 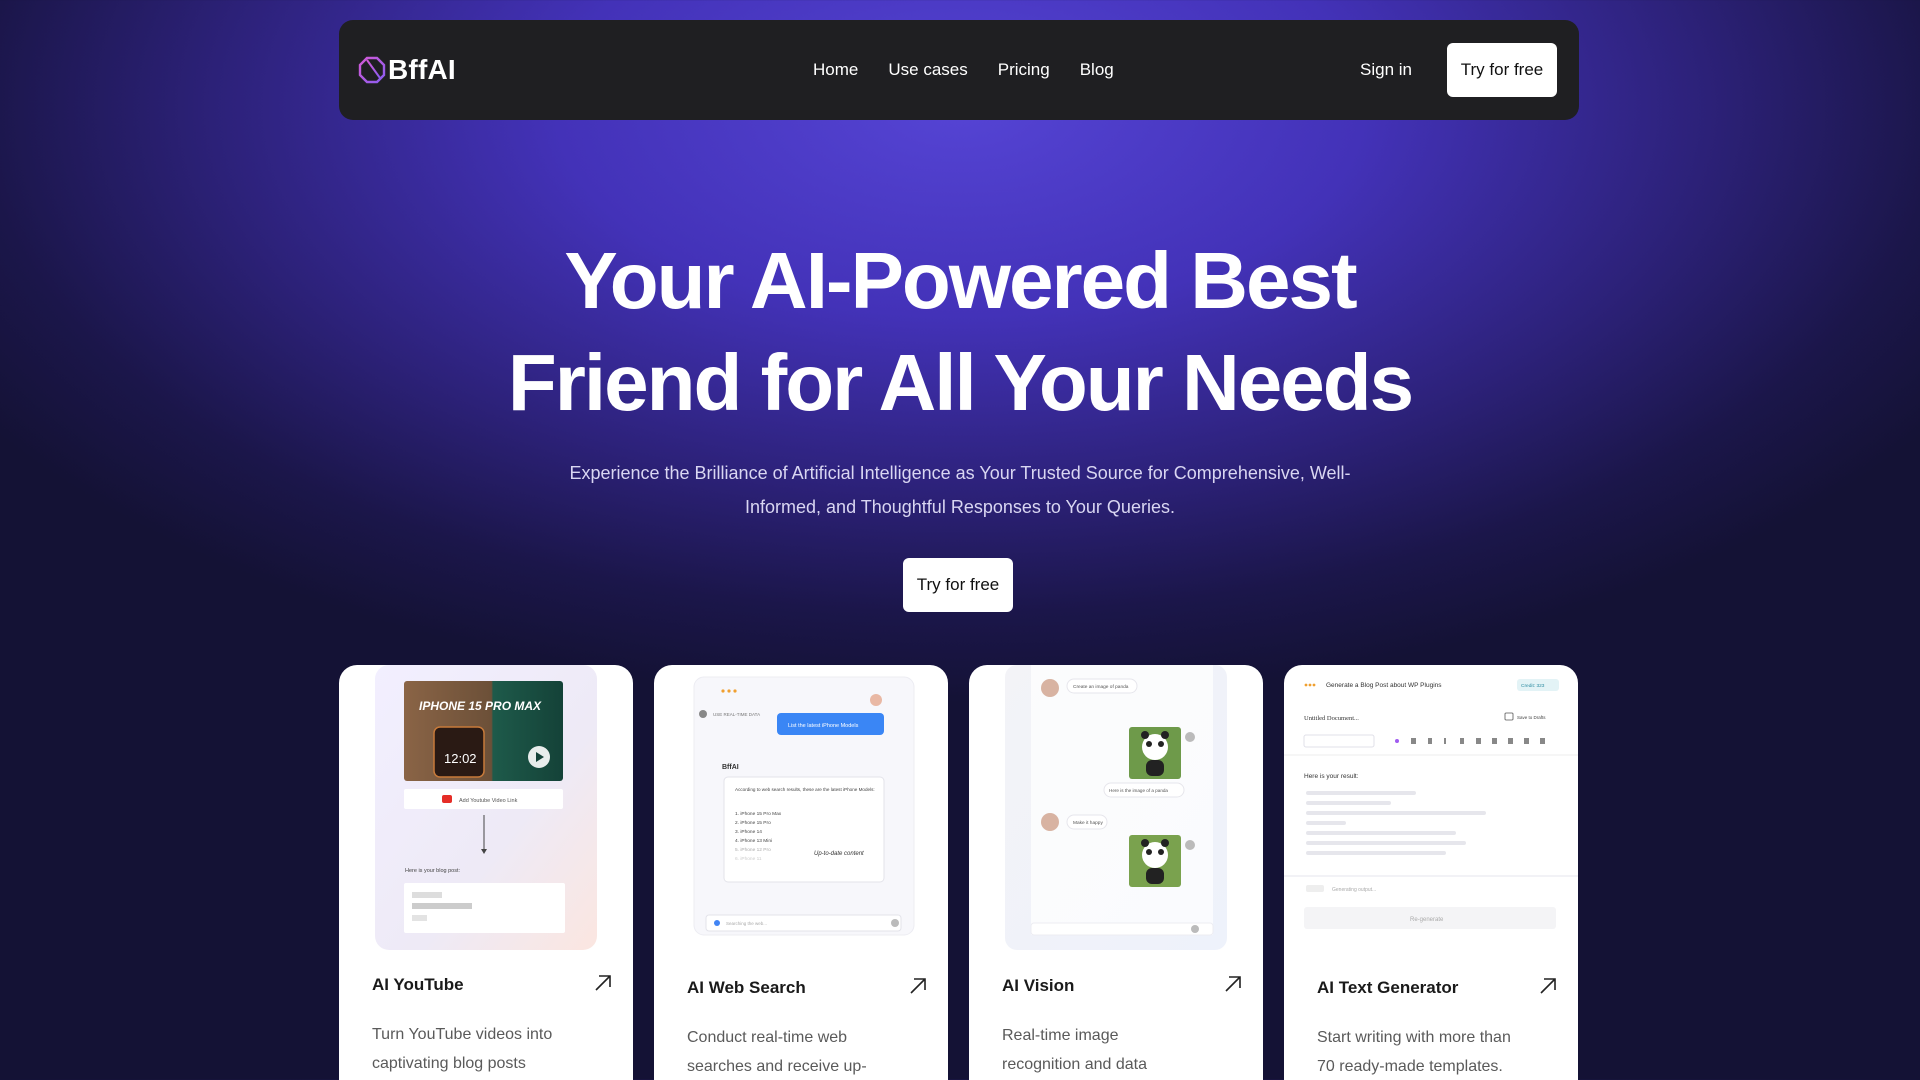 I want to click on regenerate-label: Re-generate, so click(x=1427, y=920).